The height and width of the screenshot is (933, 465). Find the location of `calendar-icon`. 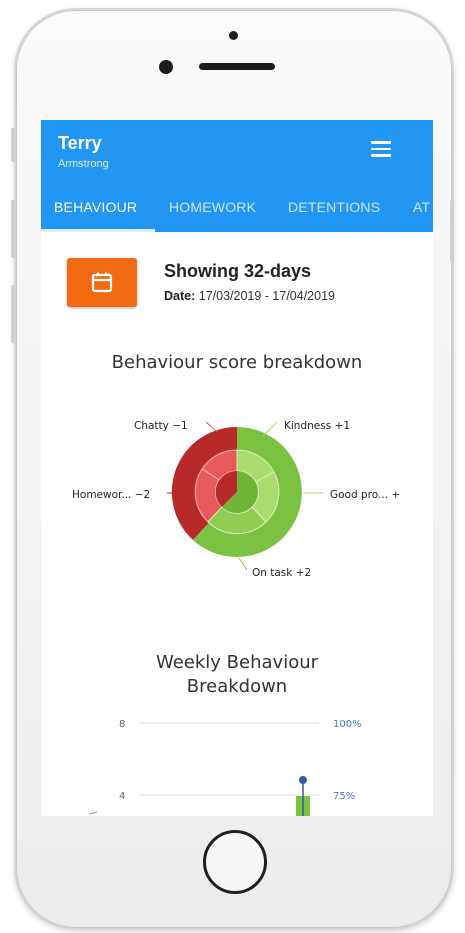

calendar-icon is located at coordinates (102, 282).